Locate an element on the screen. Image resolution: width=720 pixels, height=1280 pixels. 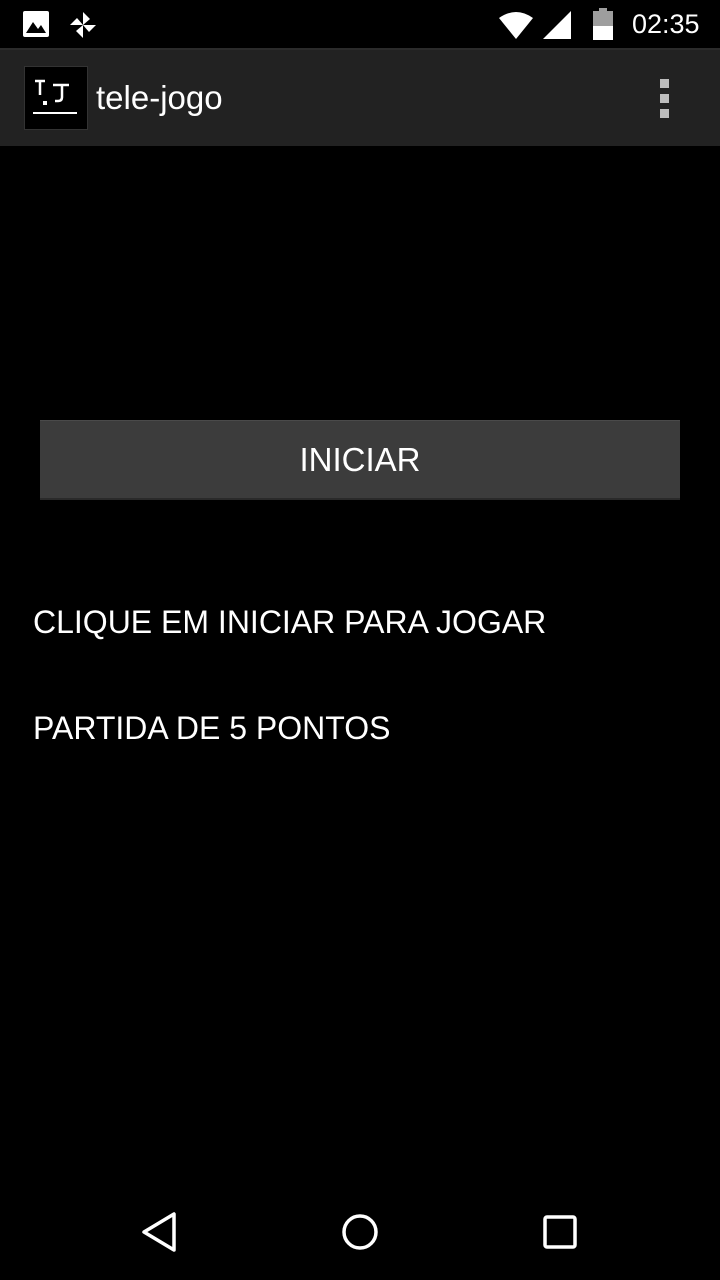
gallery-icon is located at coordinates (36, 26).